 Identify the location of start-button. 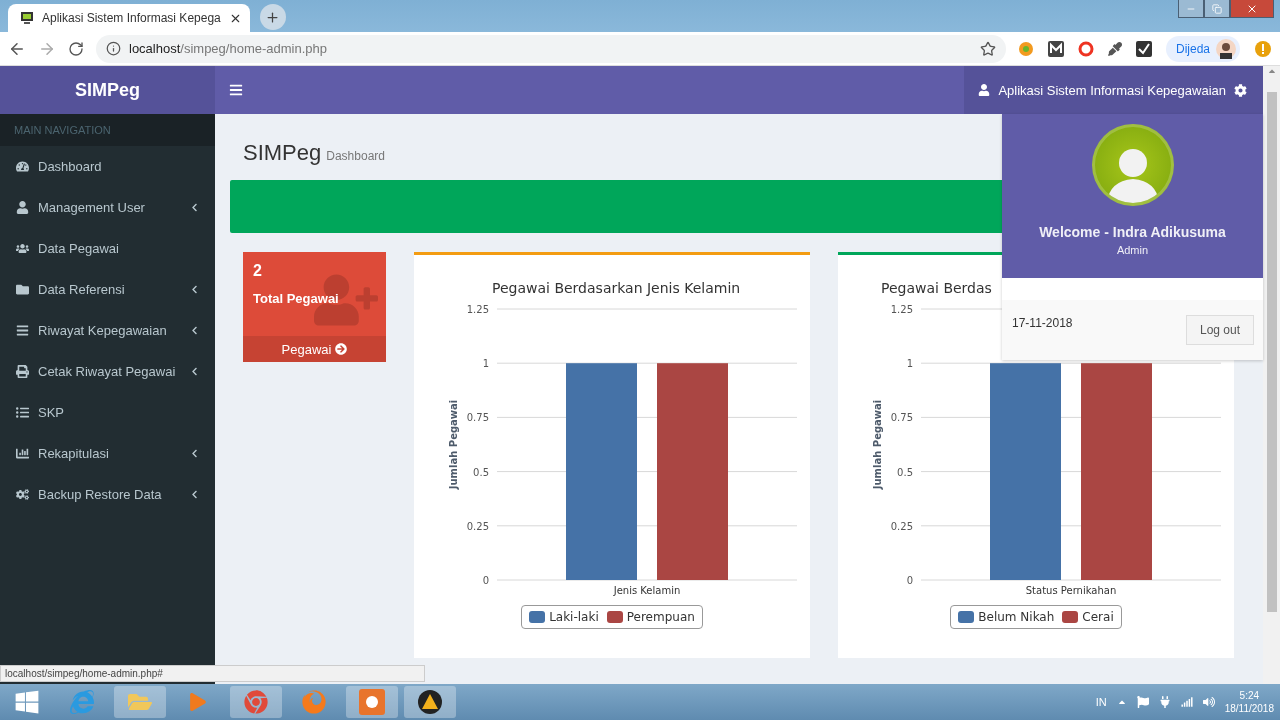
(27, 702).